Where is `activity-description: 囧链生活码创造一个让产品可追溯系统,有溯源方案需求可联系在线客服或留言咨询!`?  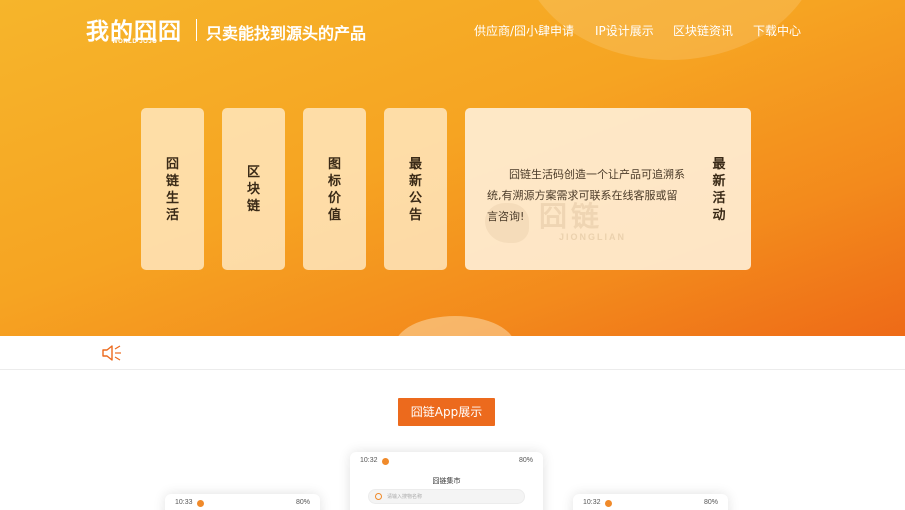 activity-description: 囧链生活码创造一个让产品可追溯系统,有溯源方案需求可联系在线客服或留言咨询! is located at coordinates (586, 195).